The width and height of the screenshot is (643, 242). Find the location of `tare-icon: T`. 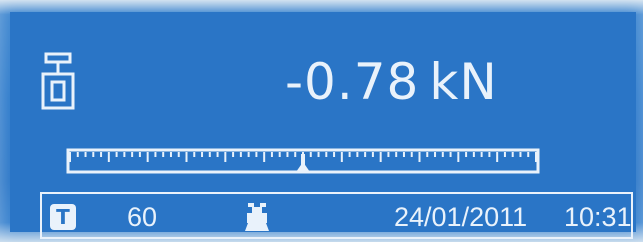

tare-icon: T is located at coordinates (63, 217).